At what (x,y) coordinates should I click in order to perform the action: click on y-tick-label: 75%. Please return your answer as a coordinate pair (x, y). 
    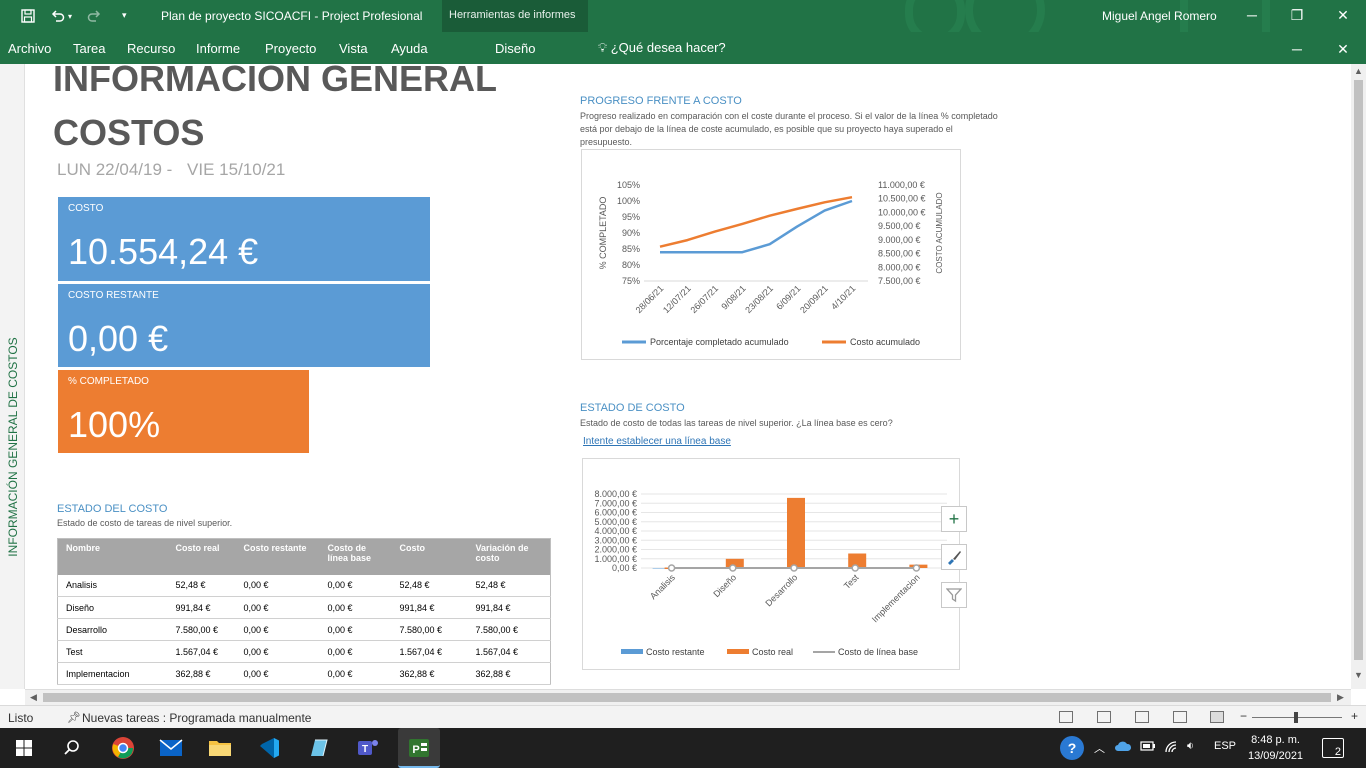
    Looking at the image, I should click on (631, 281).